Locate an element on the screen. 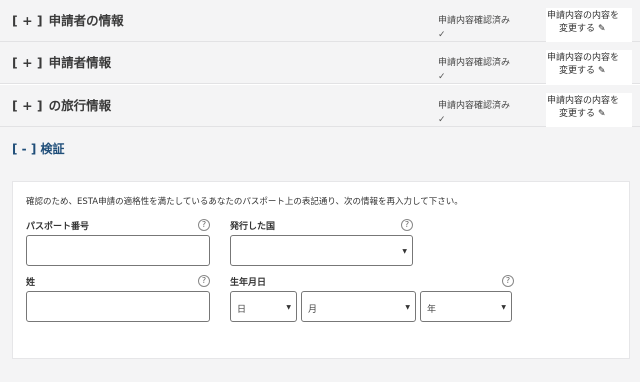 The image size is (640, 382). passport-number-label: パスポート番号 is located at coordinates (58, 227).